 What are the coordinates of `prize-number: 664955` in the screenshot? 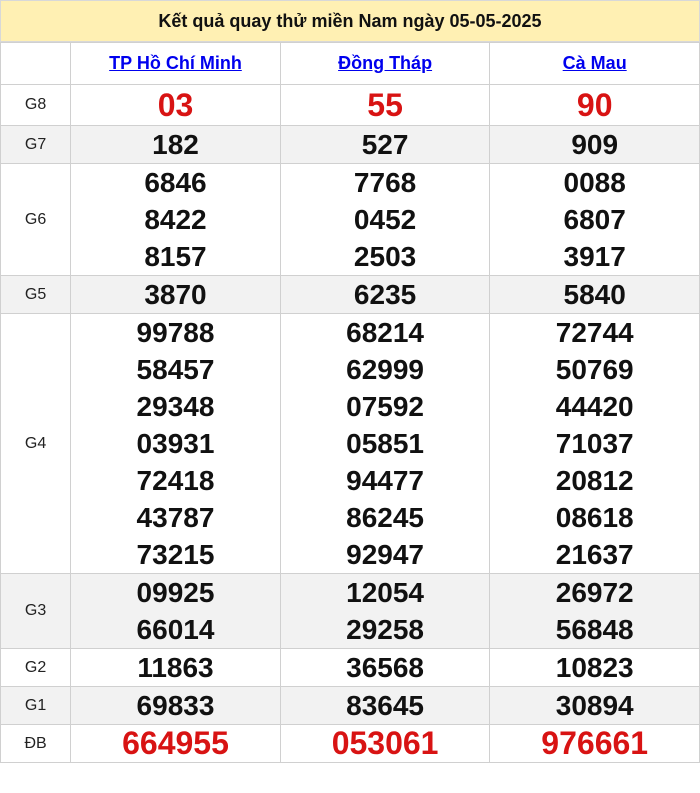 It's located at (175, 743).